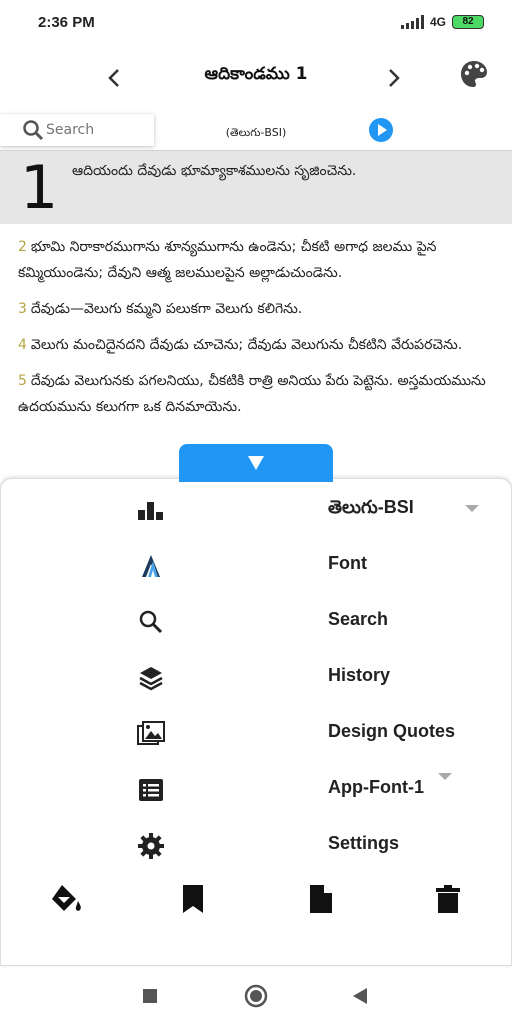  Describe the element at coordinates (22, 381) in the screenshot. I see `verse-number: 5` at that location.